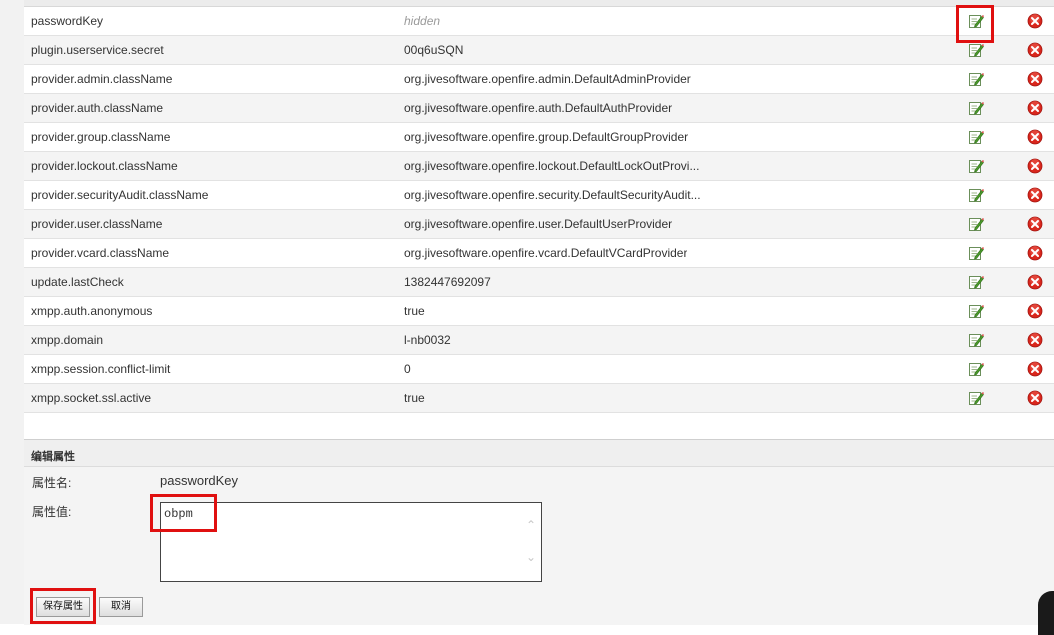  What do you see at coordinates (52, 483) in the screenshot?
I see `property-name-label: 属性名:` at bounding box center [52, 483].